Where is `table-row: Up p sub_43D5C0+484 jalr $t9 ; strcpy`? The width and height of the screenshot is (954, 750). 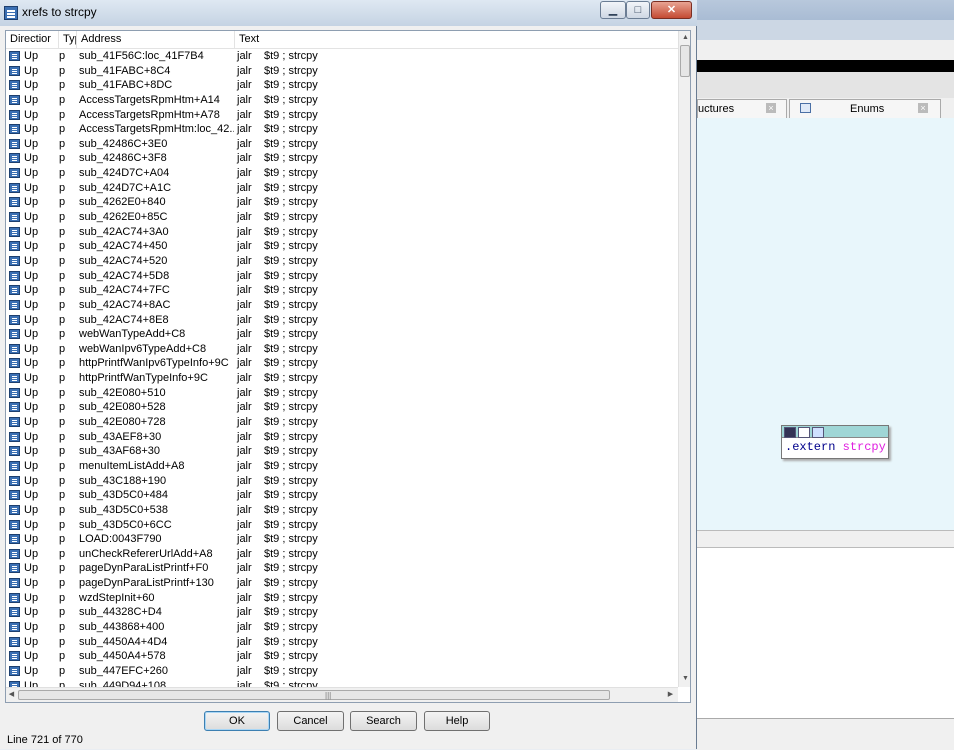
table-row: Up p sub_43D5C0+484 jalr $t9 ; strcpy is located at coordinates (342, 495).